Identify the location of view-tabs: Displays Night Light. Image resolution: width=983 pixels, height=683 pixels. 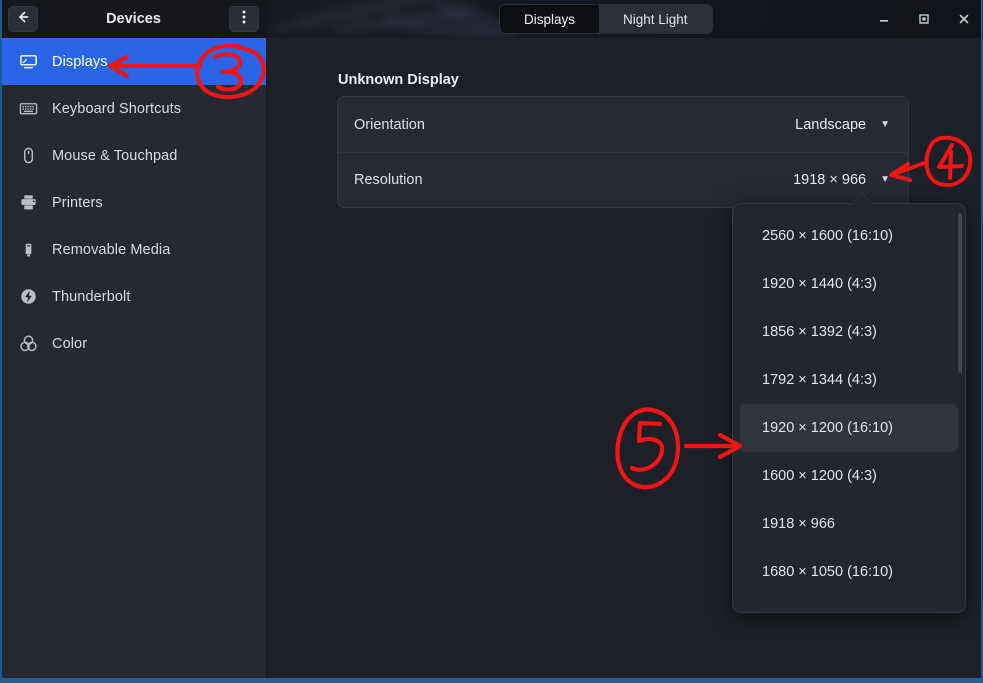
(606, 19).